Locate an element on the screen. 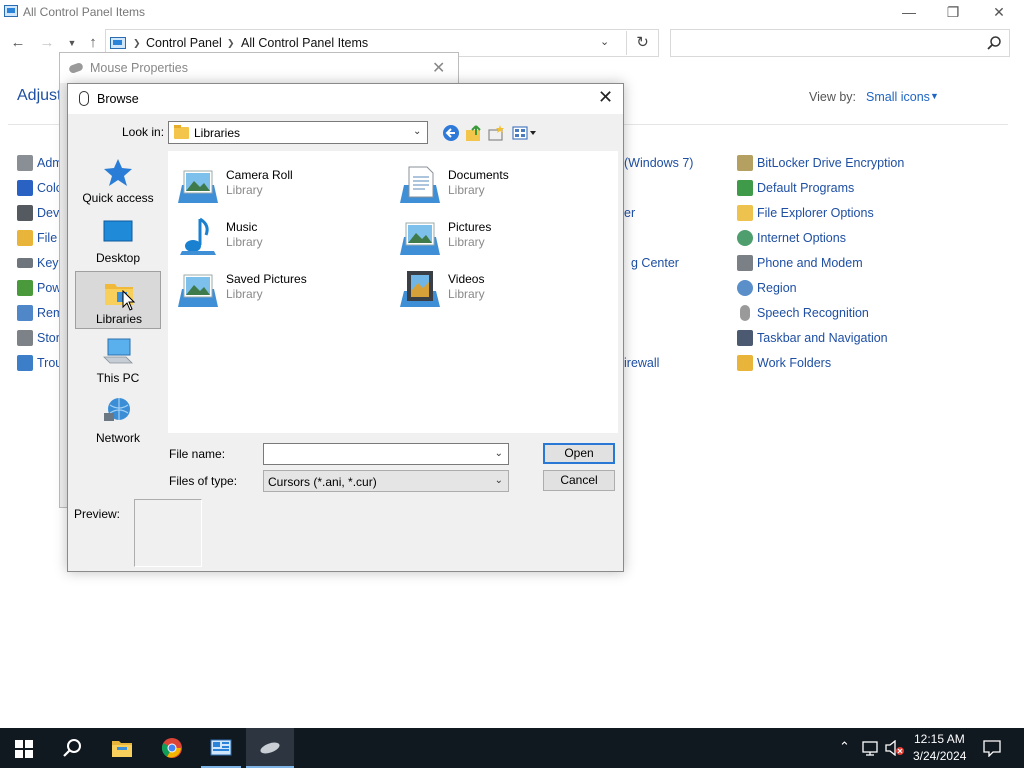 The width and height of the screenshot is (1024, 768). window-title: All Control Panel Items is located at coordinates (84, 12).